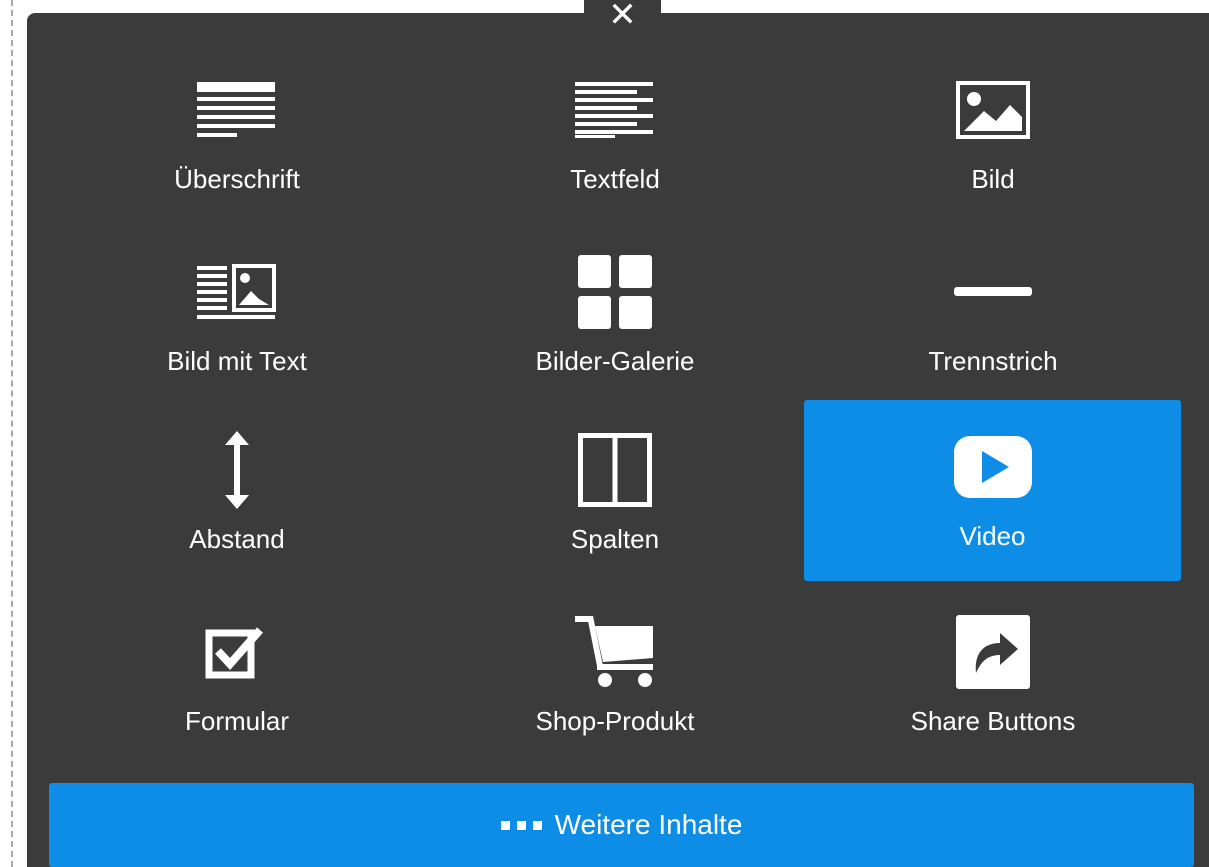 This screenshot has width=1209, height=867. What do you see at coordinates (237, 470) in the screenshot?
I see `vertical-spacer-icon` at bounding box center [237, 470].